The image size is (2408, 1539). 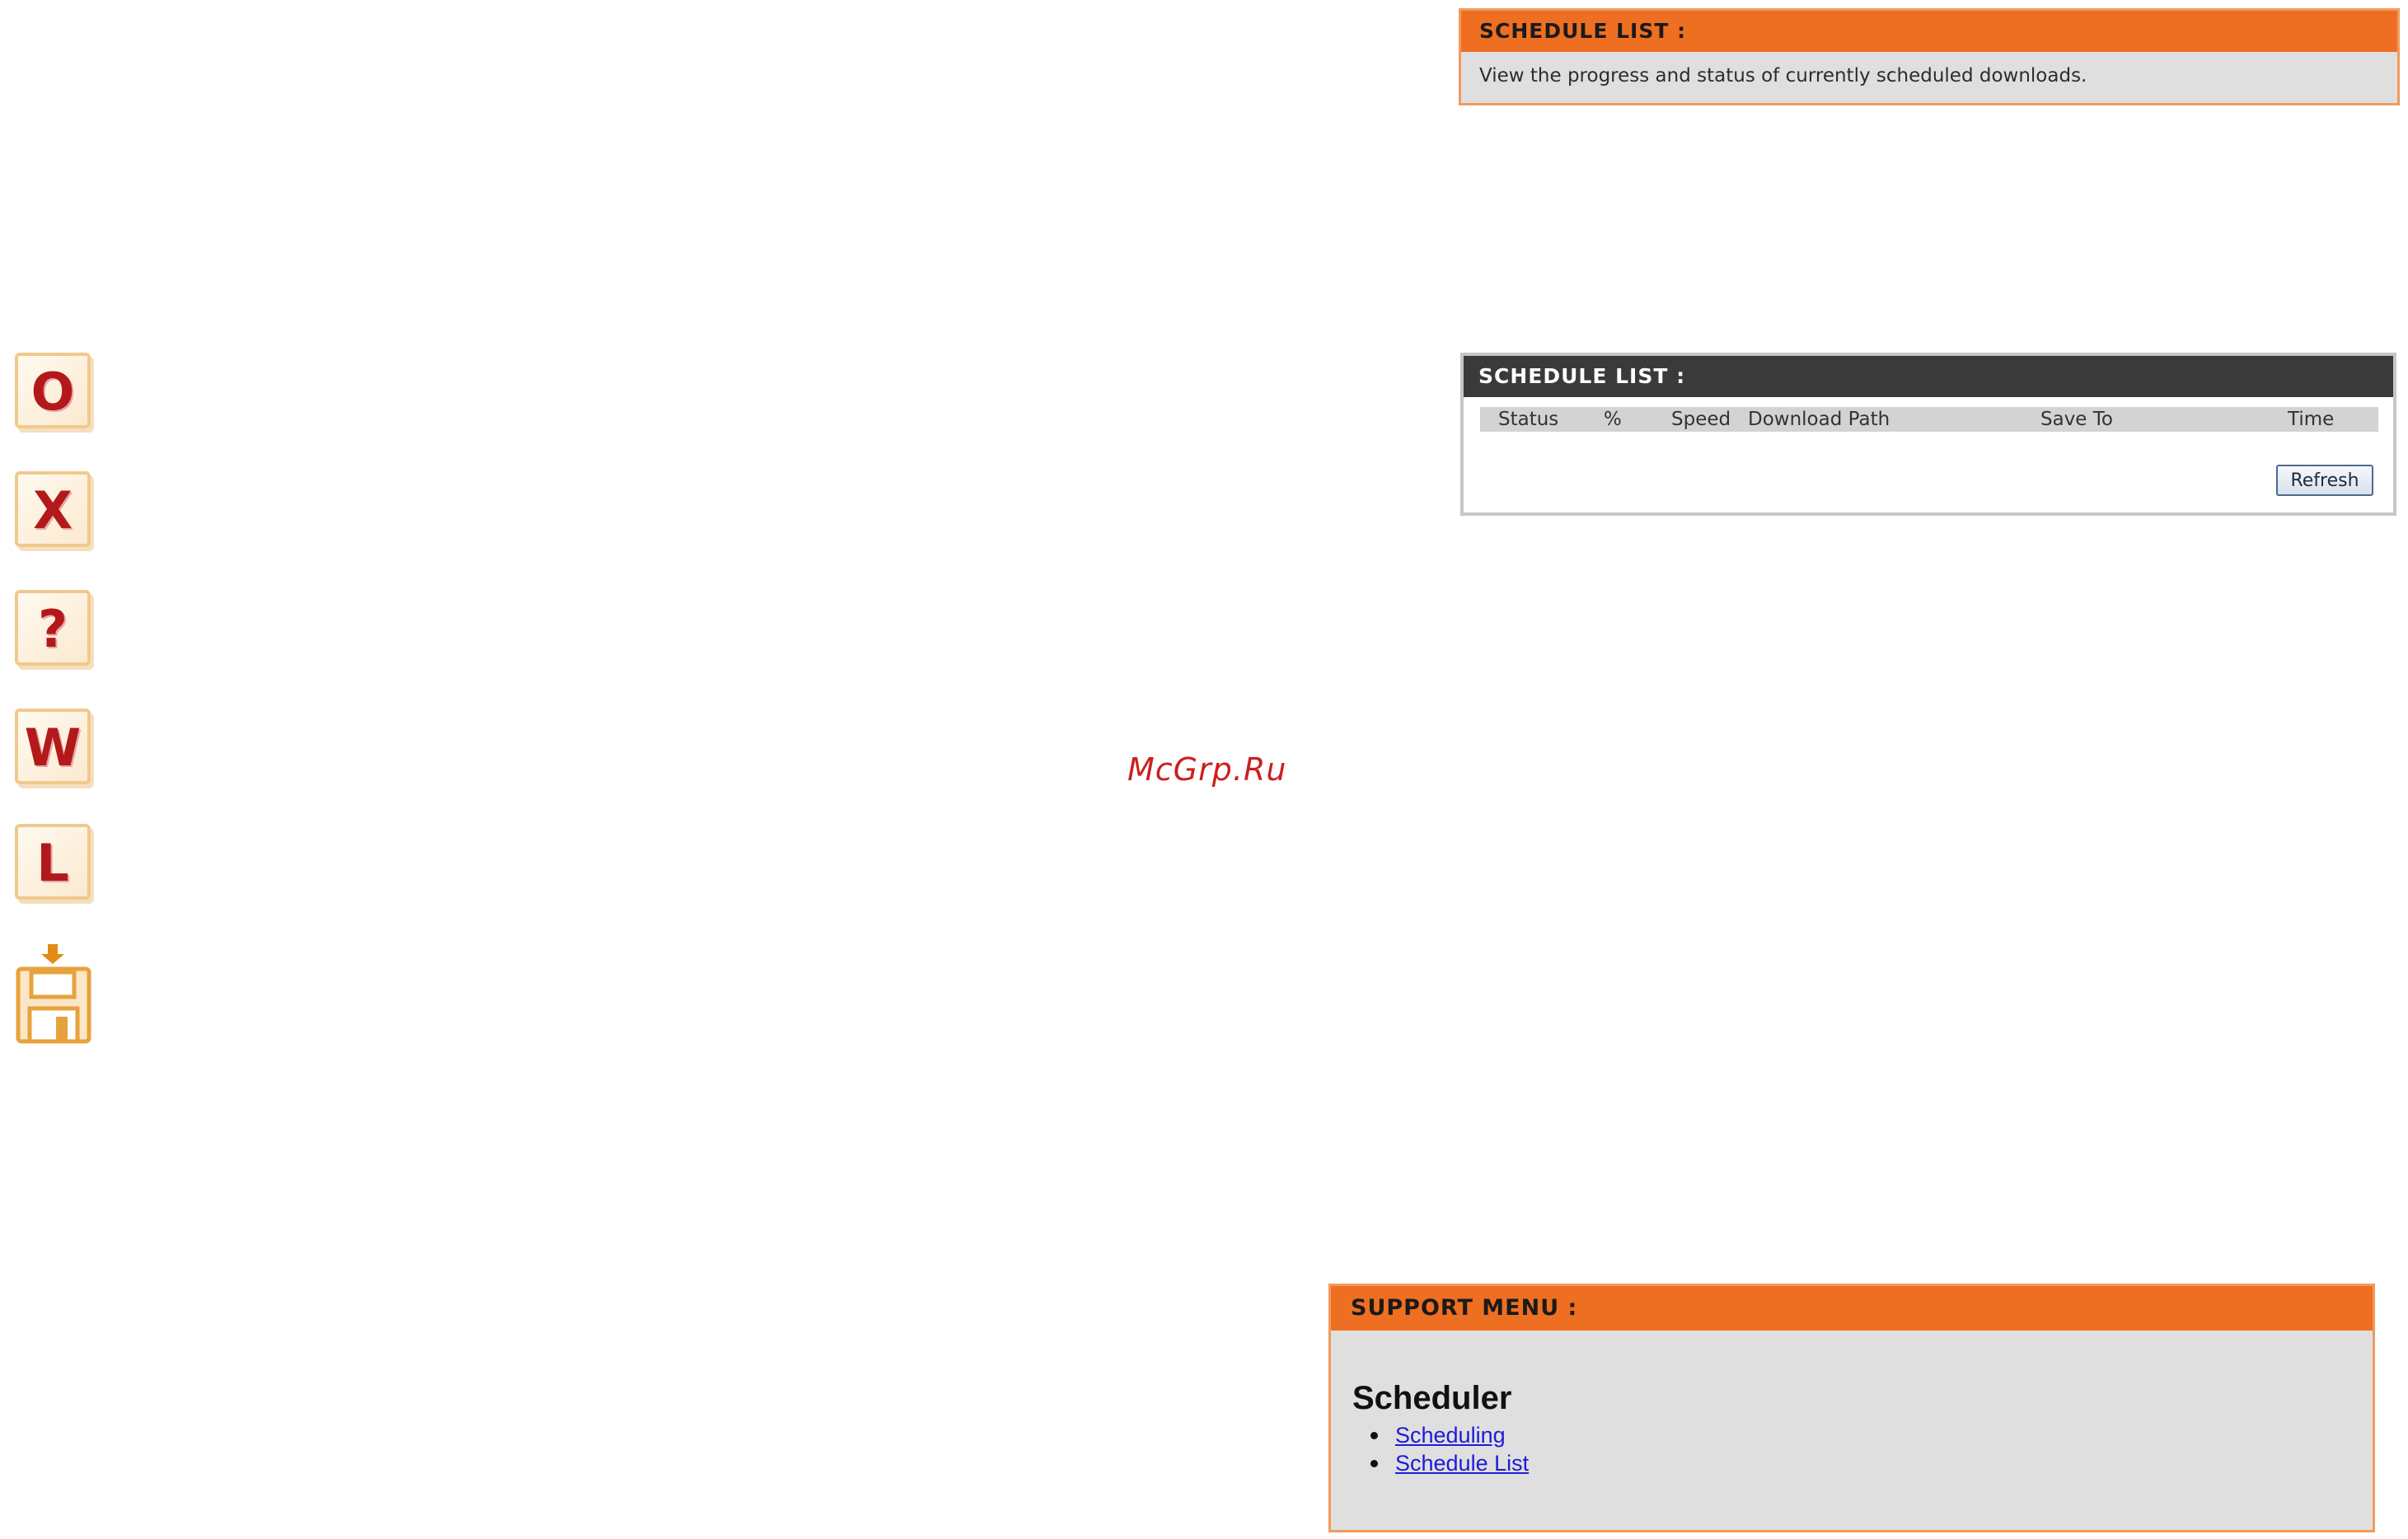 What do you see at coordinates (53, 746) in the screenshot?
I see `status-waiting-icon: W` at bounding box center [53, 746].